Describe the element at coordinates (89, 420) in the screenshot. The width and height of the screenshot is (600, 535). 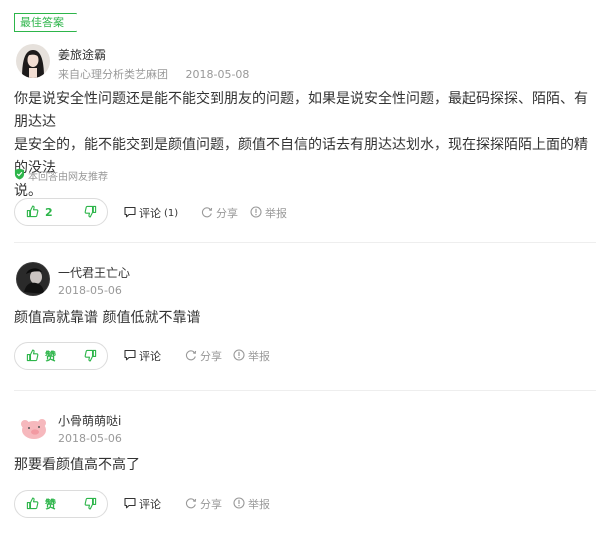
I see `username: 小骨萌萌哒i` at that location.